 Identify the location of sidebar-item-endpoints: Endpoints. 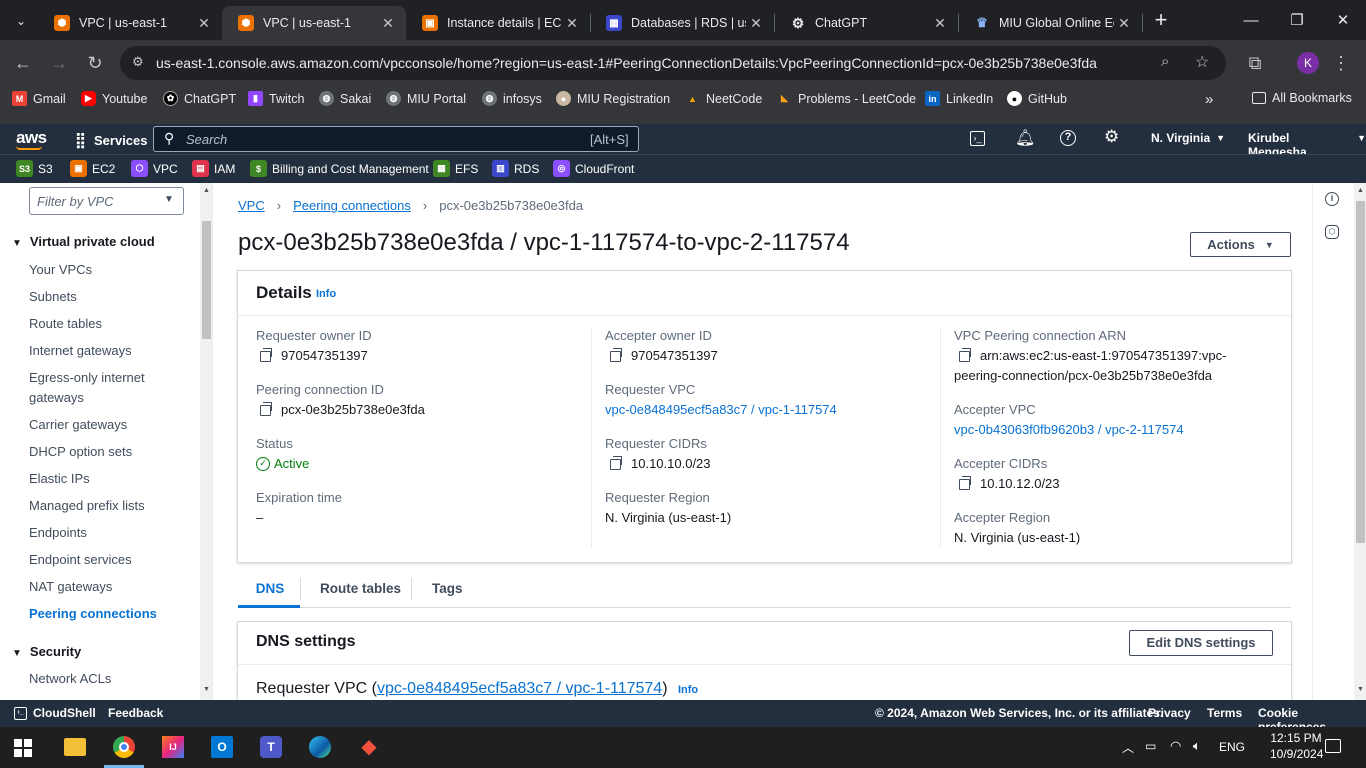
(58, 533).